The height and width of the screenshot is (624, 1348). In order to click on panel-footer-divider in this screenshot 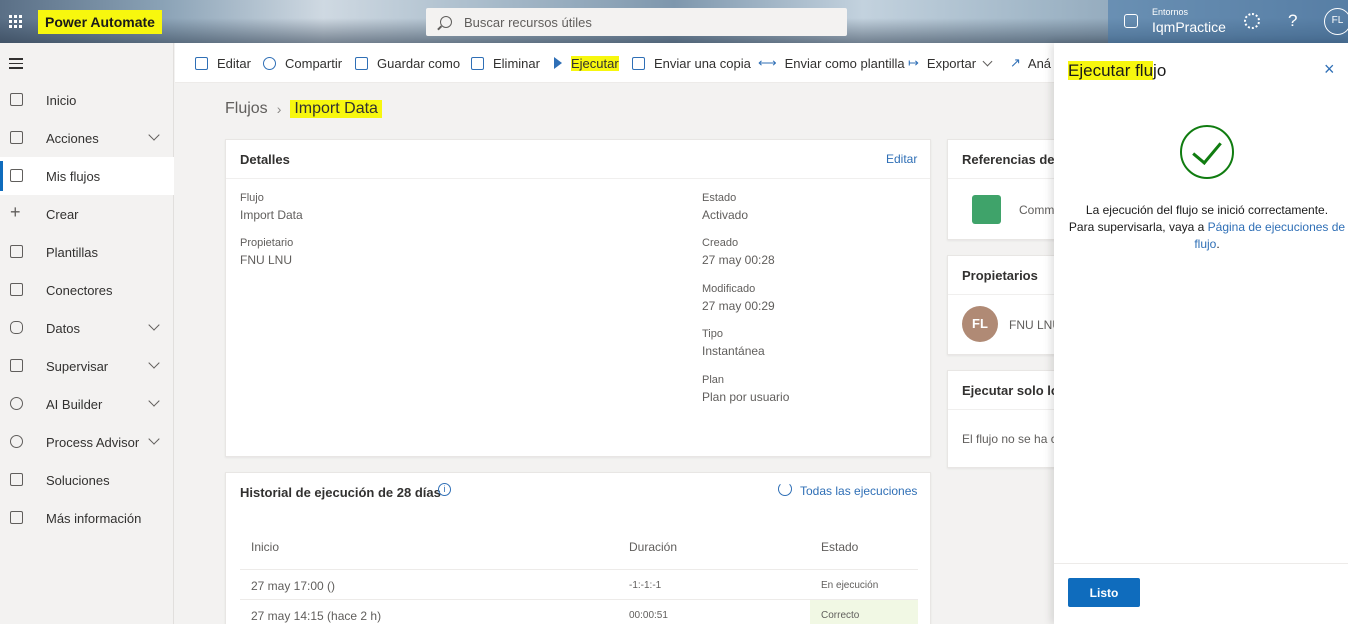, I will do `click(1201, 563)`.